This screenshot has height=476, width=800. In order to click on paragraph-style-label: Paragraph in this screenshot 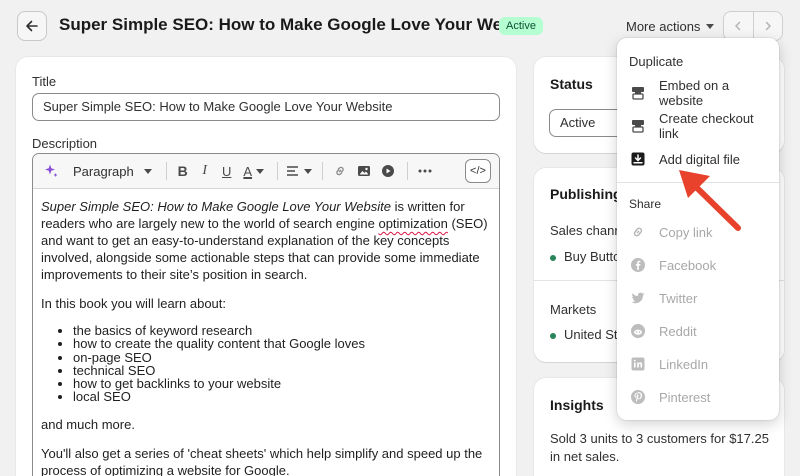, I will do `click(103, 171)`.